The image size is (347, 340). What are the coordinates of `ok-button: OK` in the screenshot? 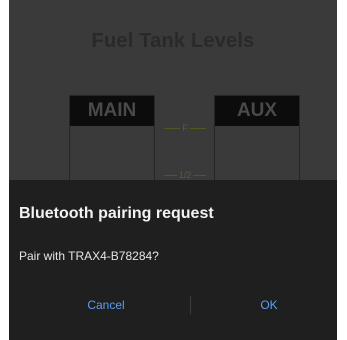 It's located at (269, 305).